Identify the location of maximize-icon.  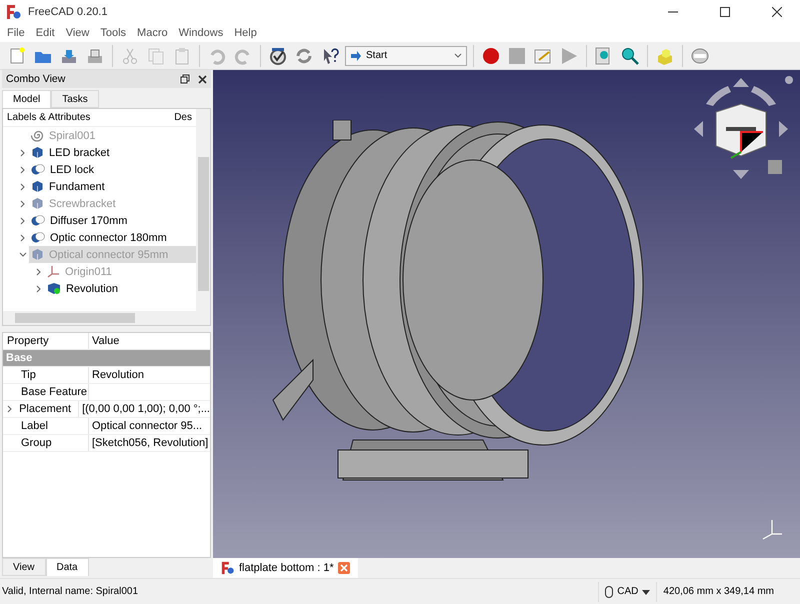
(725, 12).